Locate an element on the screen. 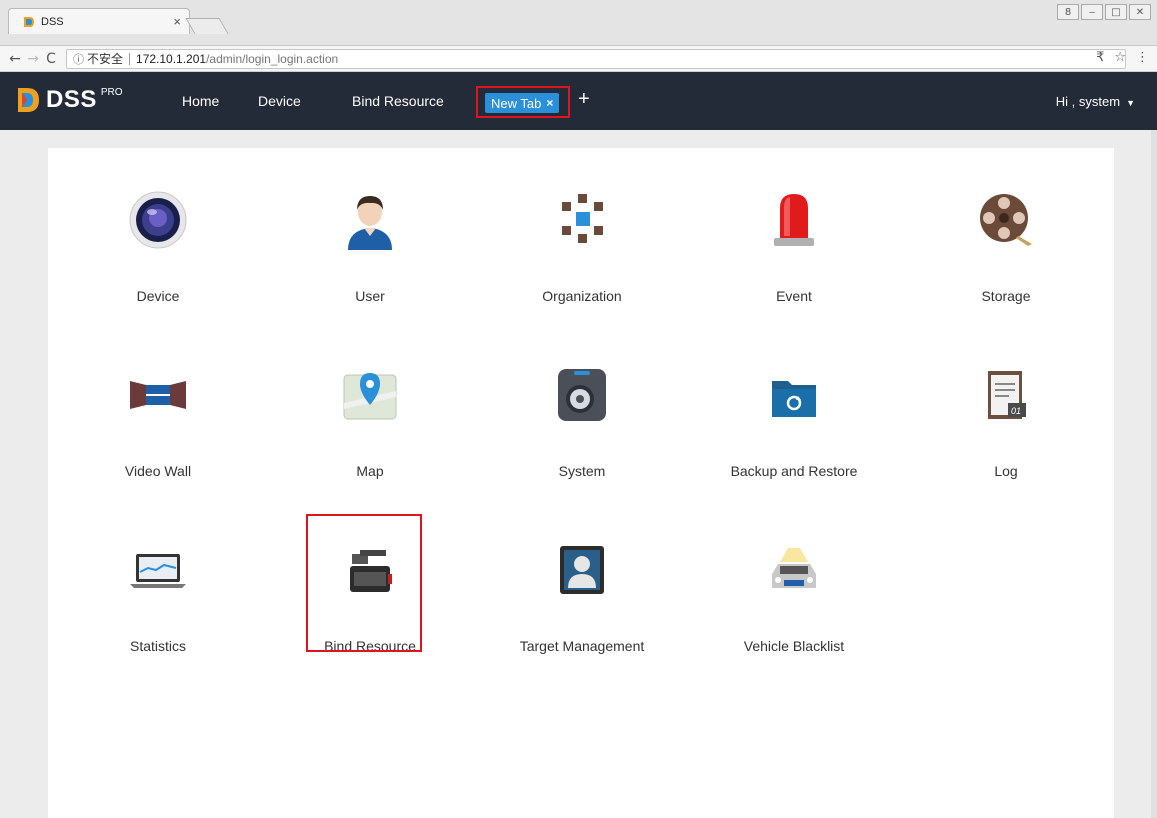  map-pin-icon is located at coordinates (370, 396).